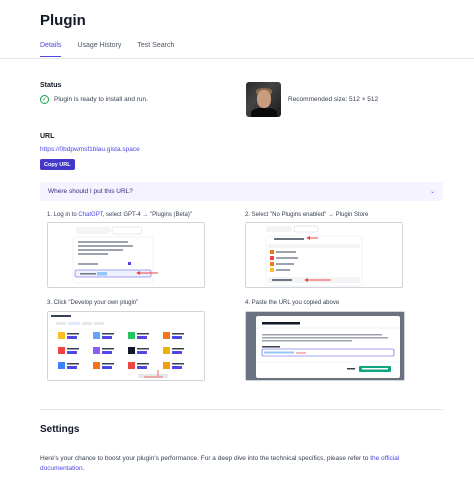 This screenshot has height=479, width=474. What do you see at coordinates (51, 85) in the screenshot?
I see `status-label: Status` at bounding box center [51, 85].